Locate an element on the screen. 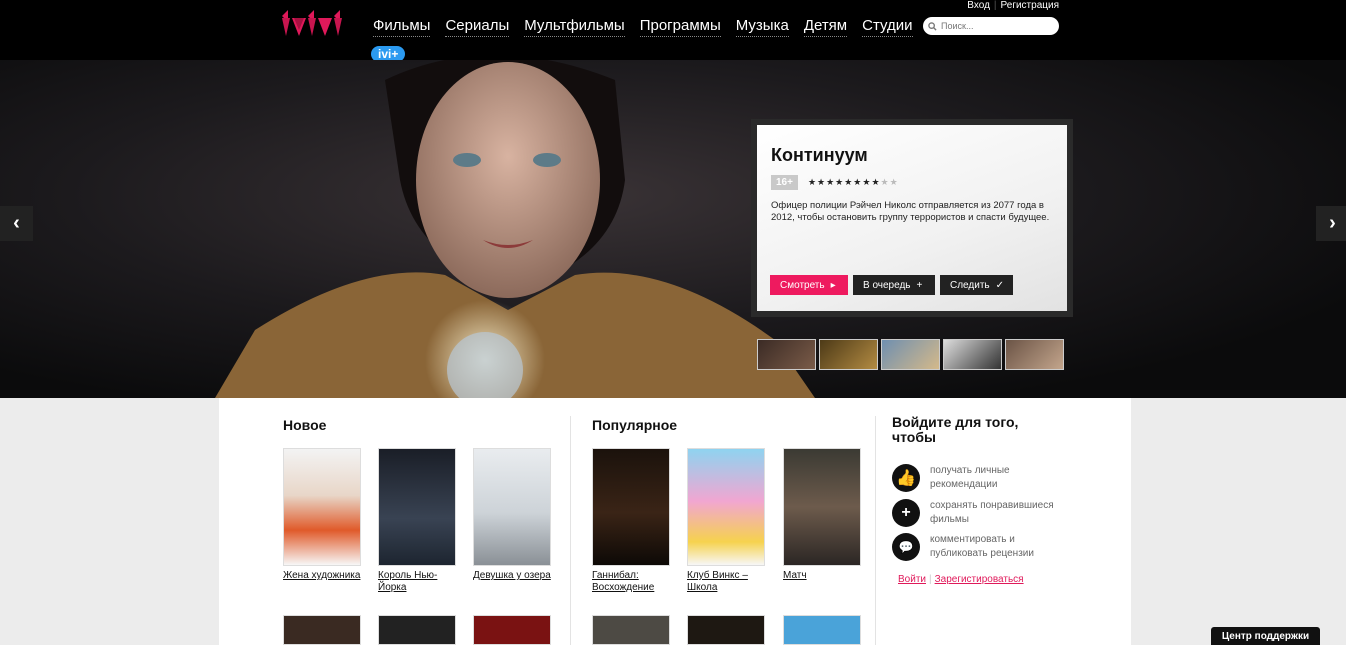 The width and height of the screenshot is (1346, 645). section-title-popular: Популярное is located at coordinates (634, 425).